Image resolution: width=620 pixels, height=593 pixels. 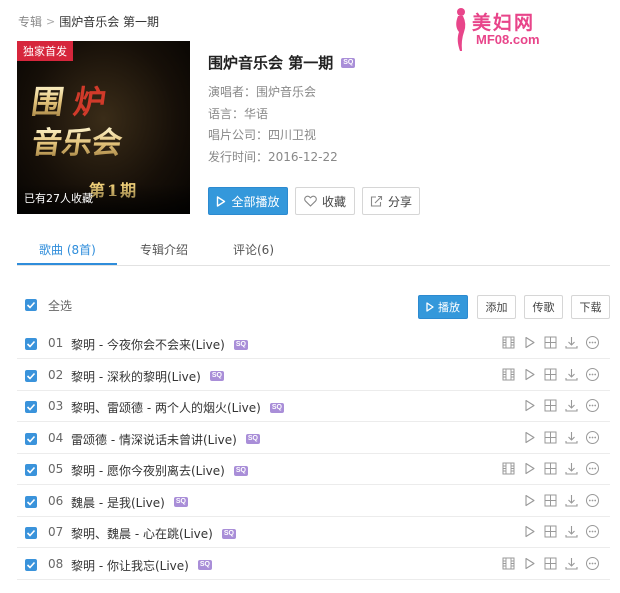 What do you see at coordinates (56, 343) in the screenshot?
I see `song-number: 01` at bounding box center [56, 343].